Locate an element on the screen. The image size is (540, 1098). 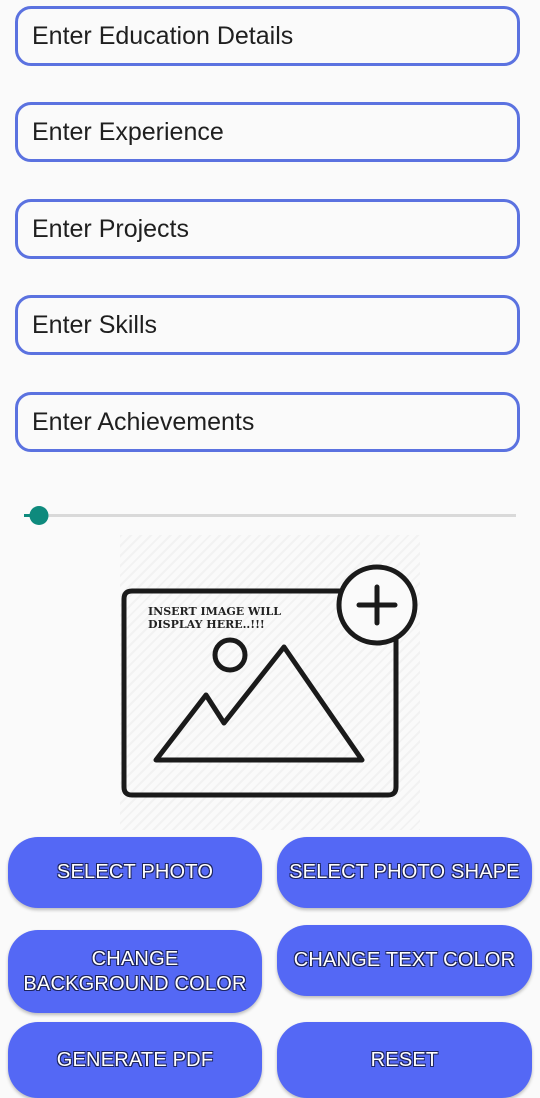
generate-pdf-label: GENERATE PDF is located at coordinates (135, 1059).